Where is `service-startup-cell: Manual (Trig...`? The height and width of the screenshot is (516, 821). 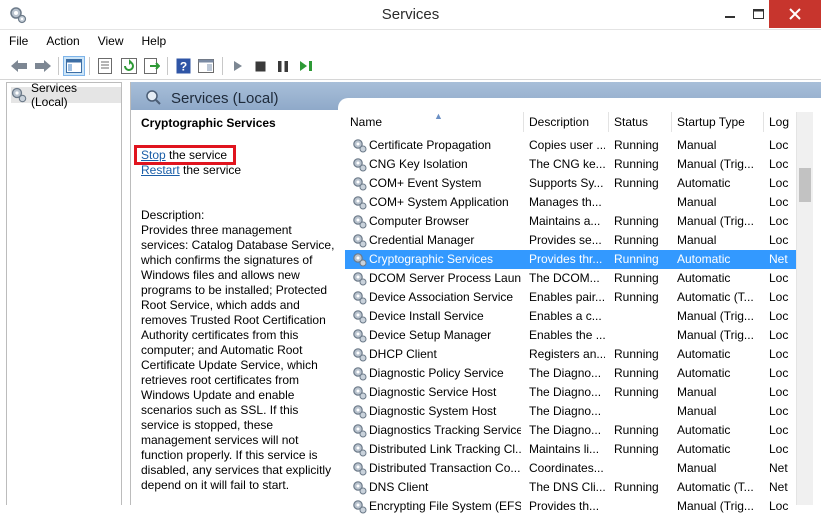
service-startup-cell: Manual (Trig... is located at coordinates (715, 506).